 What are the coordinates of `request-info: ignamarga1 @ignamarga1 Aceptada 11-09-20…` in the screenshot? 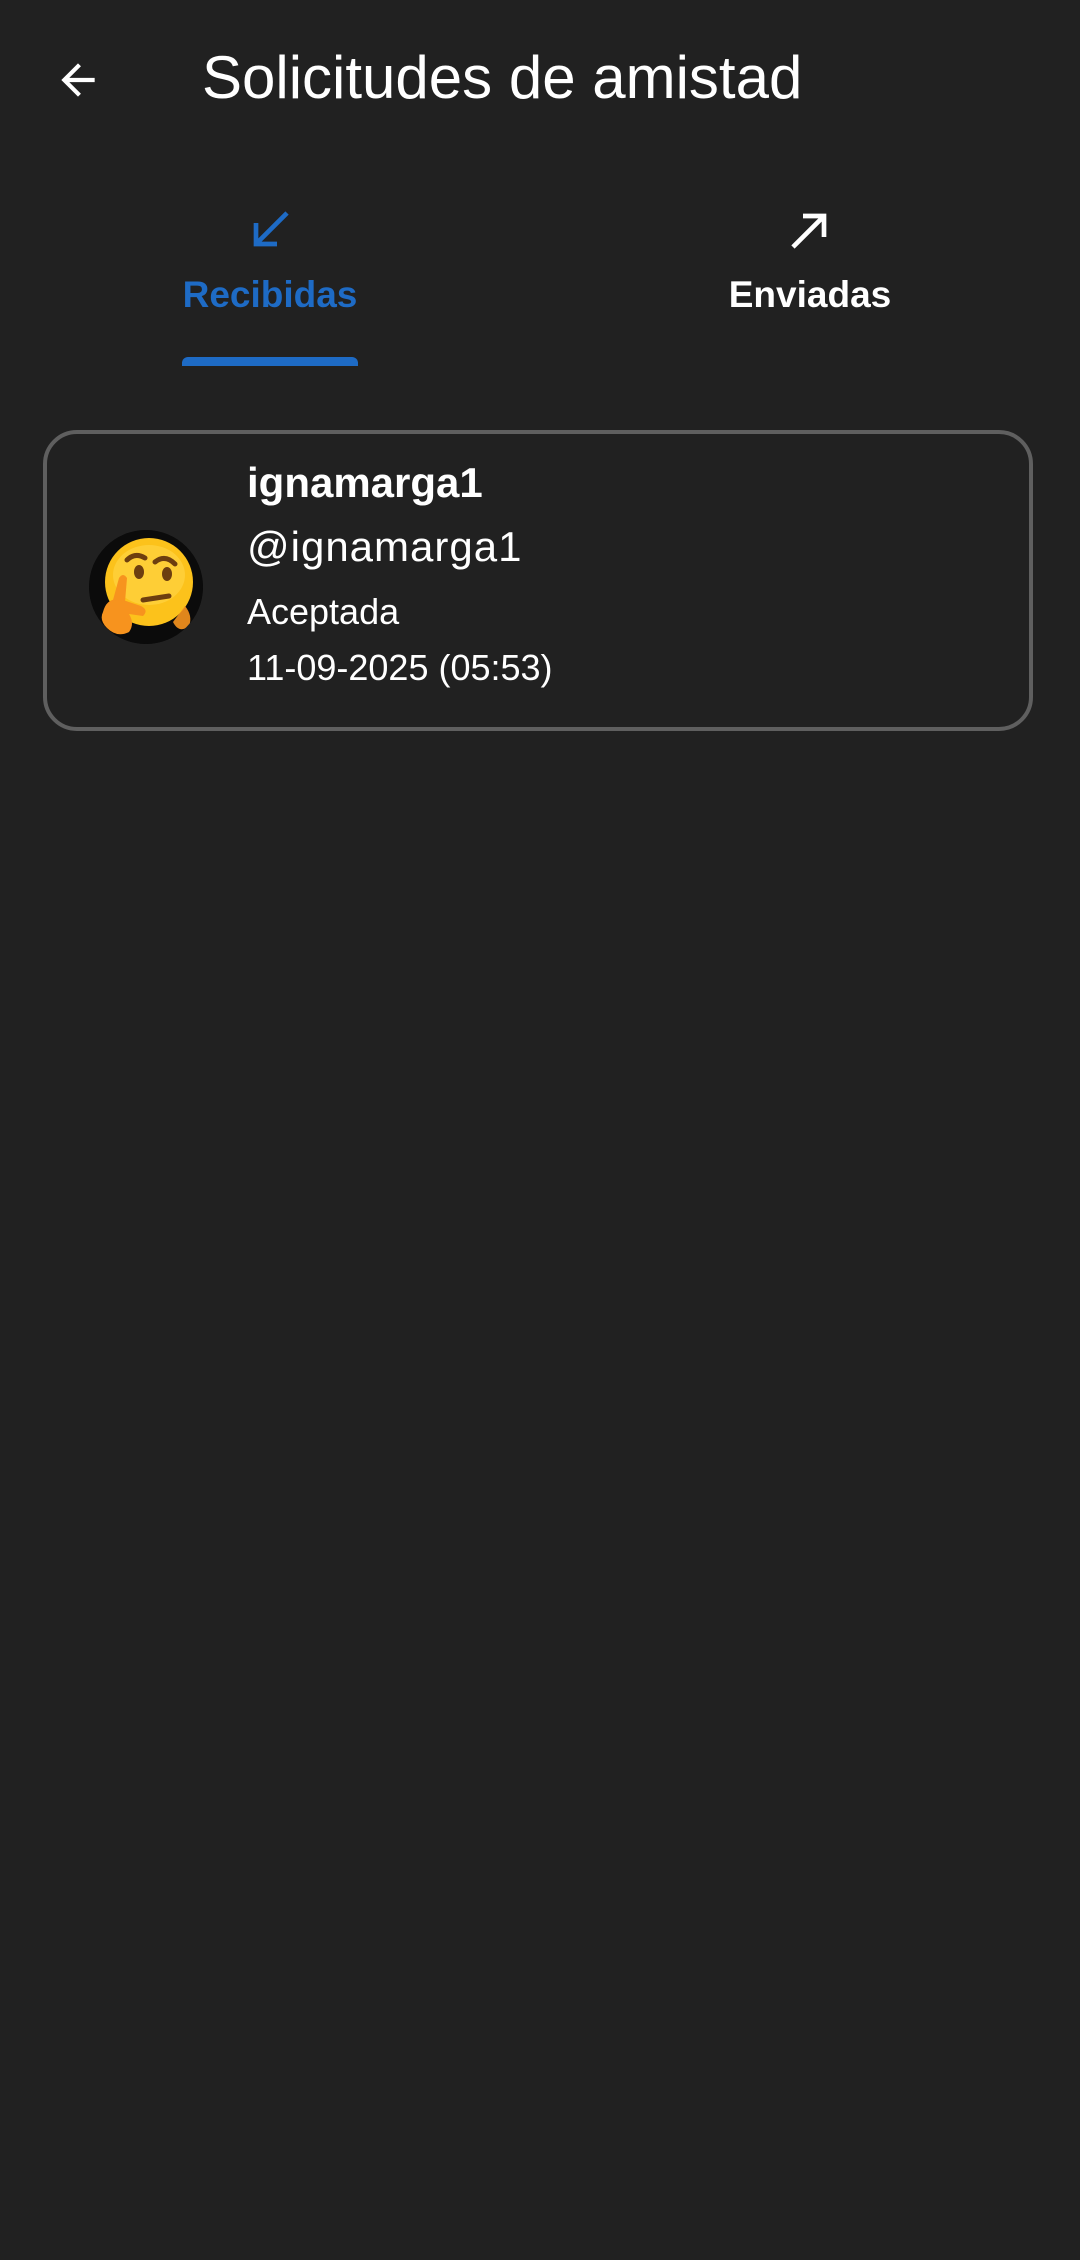 It's located at (400, 574).